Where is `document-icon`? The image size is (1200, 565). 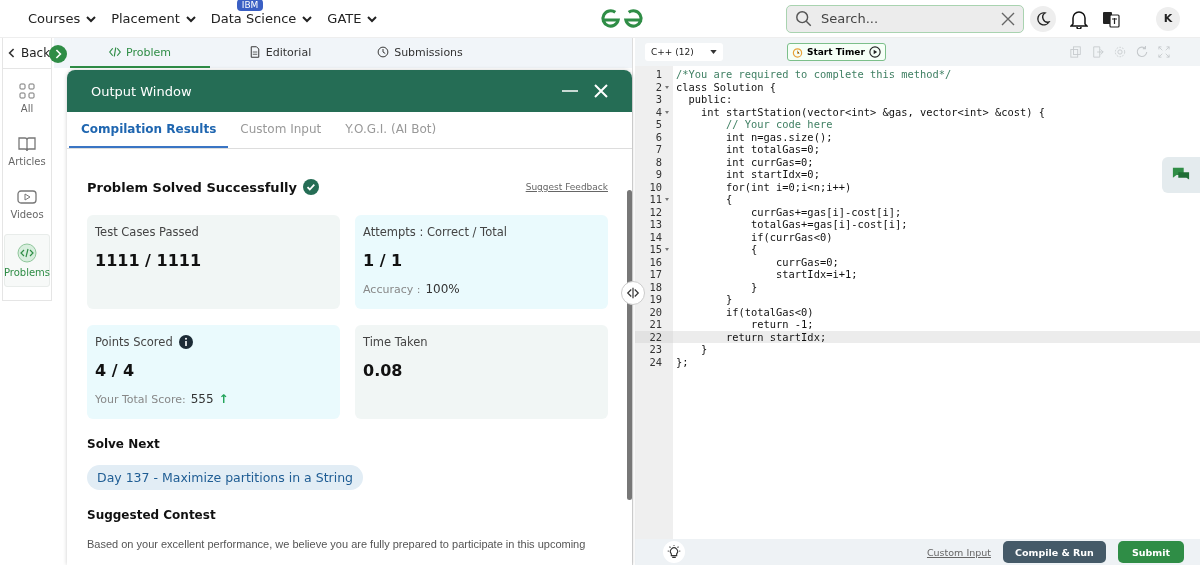 document-icon is located at coordinates (254, 52).